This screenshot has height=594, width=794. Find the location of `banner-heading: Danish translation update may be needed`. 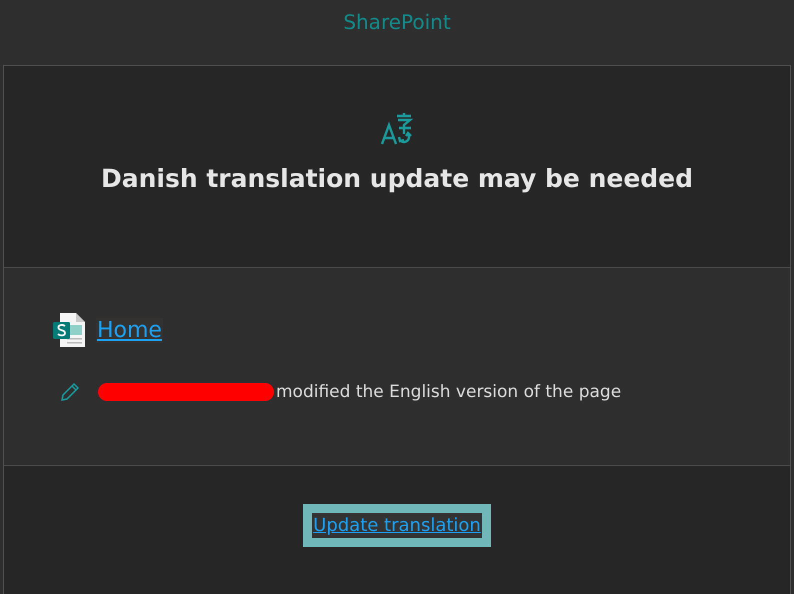

banner-heading: Danish translation update may be needed is located at coordinates (397, 178).